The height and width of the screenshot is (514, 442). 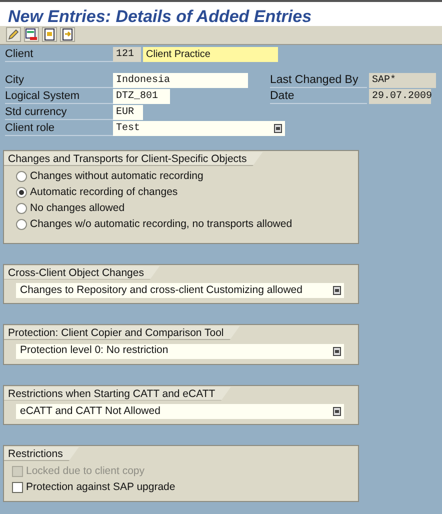 What do you see at coordinates (221, 13) in the screenshot?
I see `window-title: New Entries: Details of Added Entries` at bounding box center [221, 13].